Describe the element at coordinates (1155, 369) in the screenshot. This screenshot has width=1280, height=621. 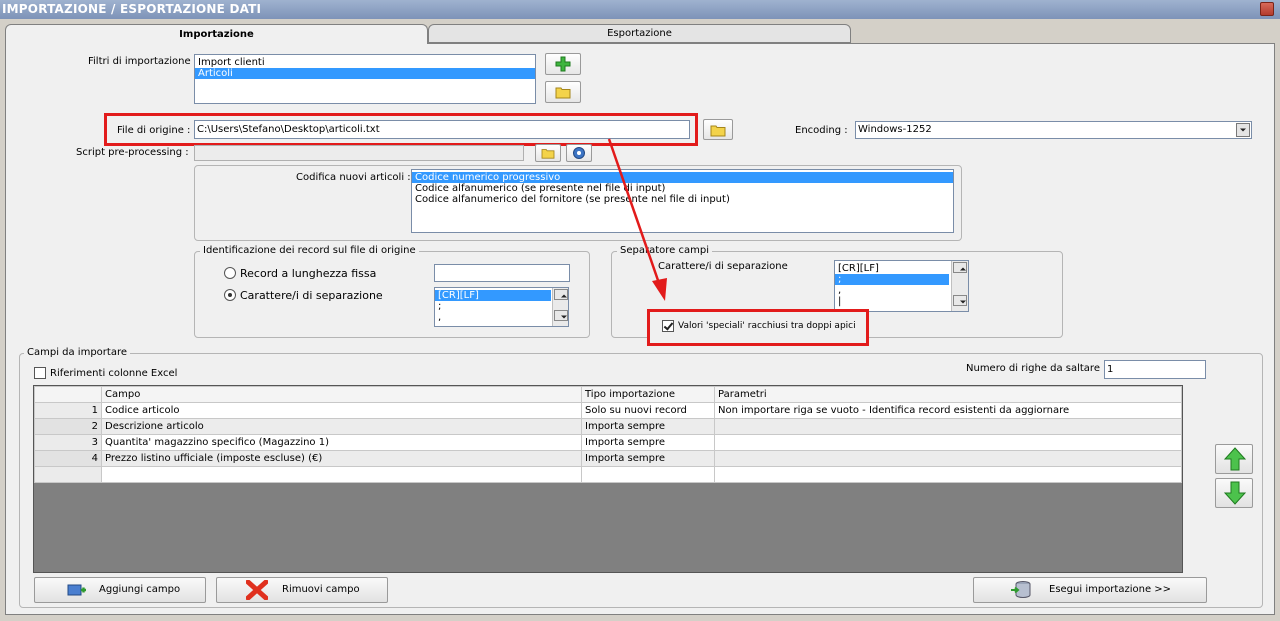
I see `skip-rows-input: 1` at that location.